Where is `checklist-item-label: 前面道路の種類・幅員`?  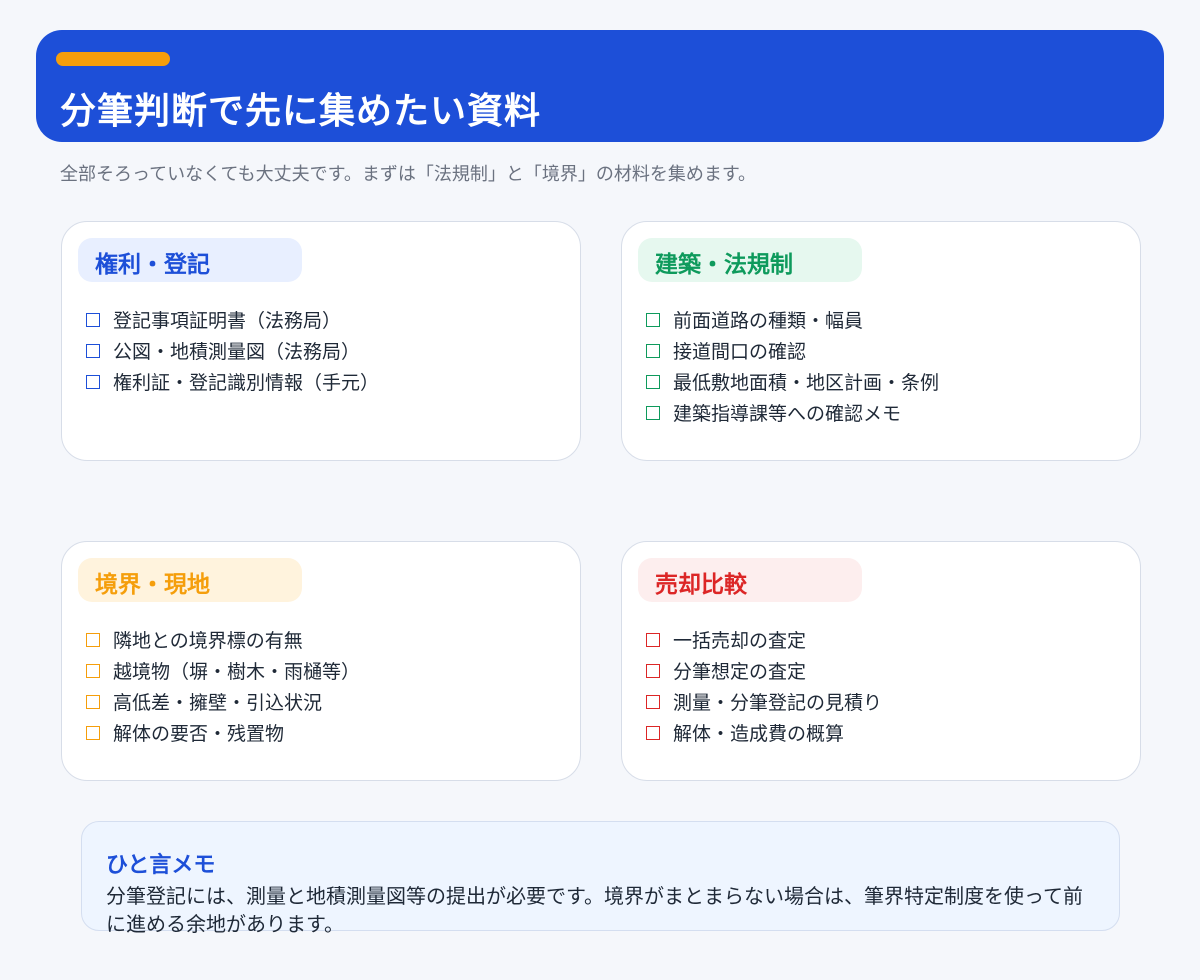
checklist-item-label: 前面道路の種類・幅員 is located at coordinates (768, 321).